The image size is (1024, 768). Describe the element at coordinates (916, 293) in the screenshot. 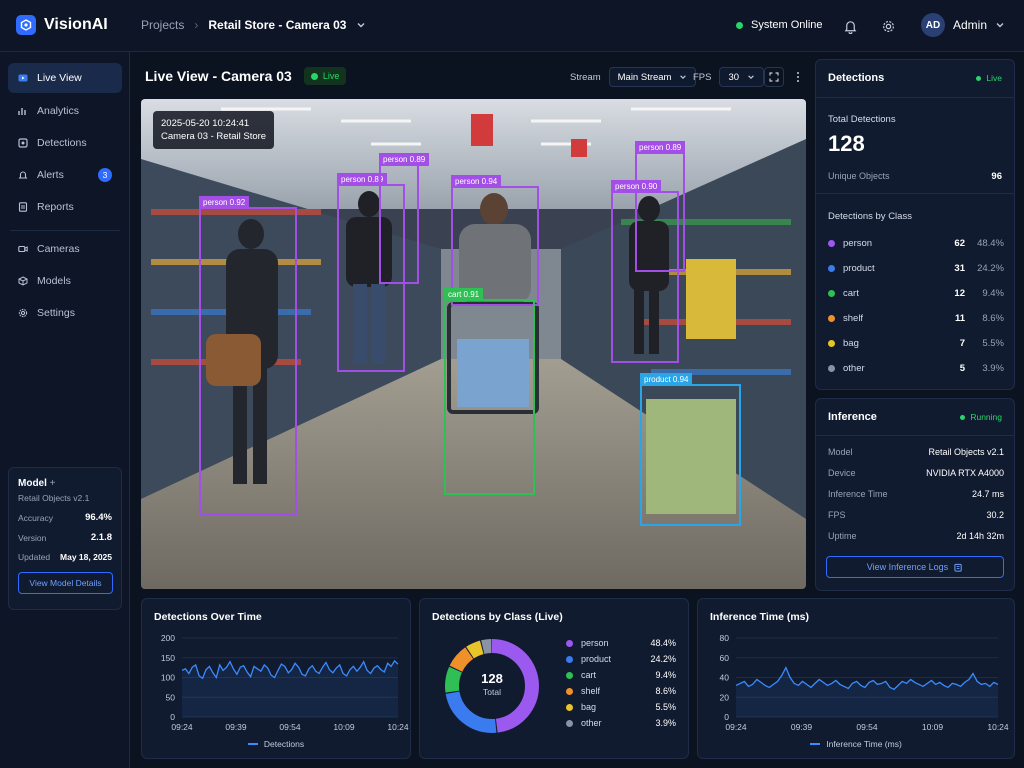

I see `class-row-cart: cart 12 9.4%` at that location.